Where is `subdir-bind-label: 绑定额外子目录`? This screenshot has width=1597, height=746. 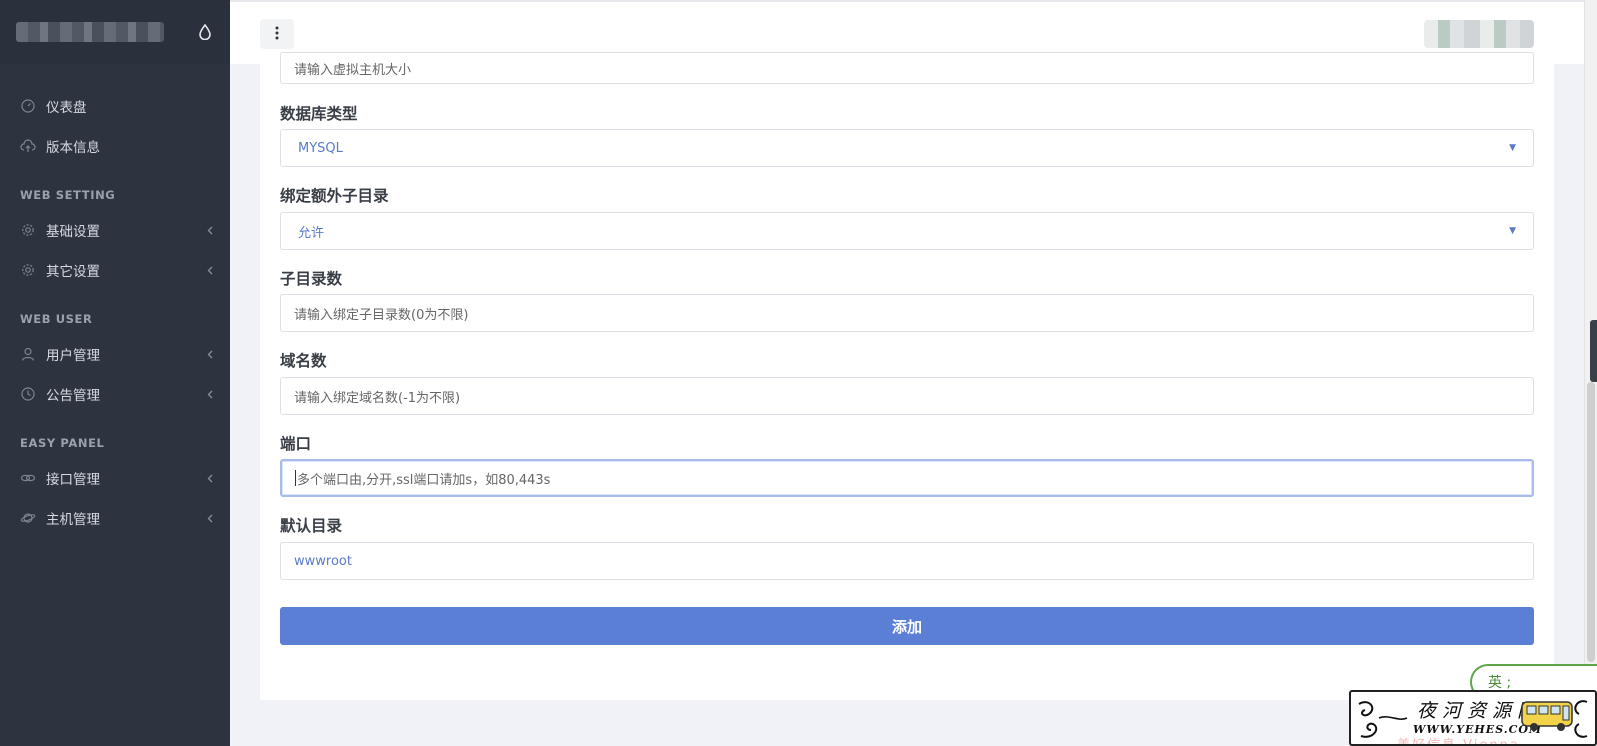
subdir-bind-label: 绑定额外子目录 is located at coordinates (334, 196).